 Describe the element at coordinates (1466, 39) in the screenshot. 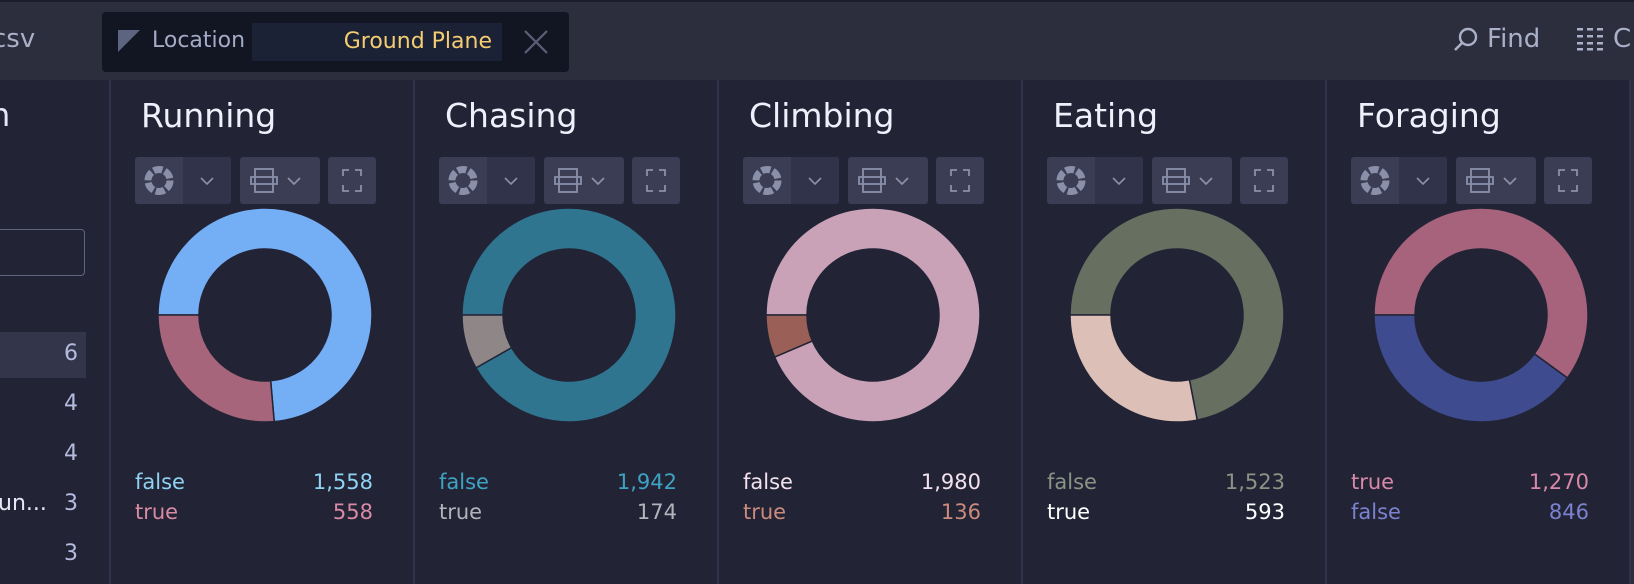

I see `search-icon` at that location.